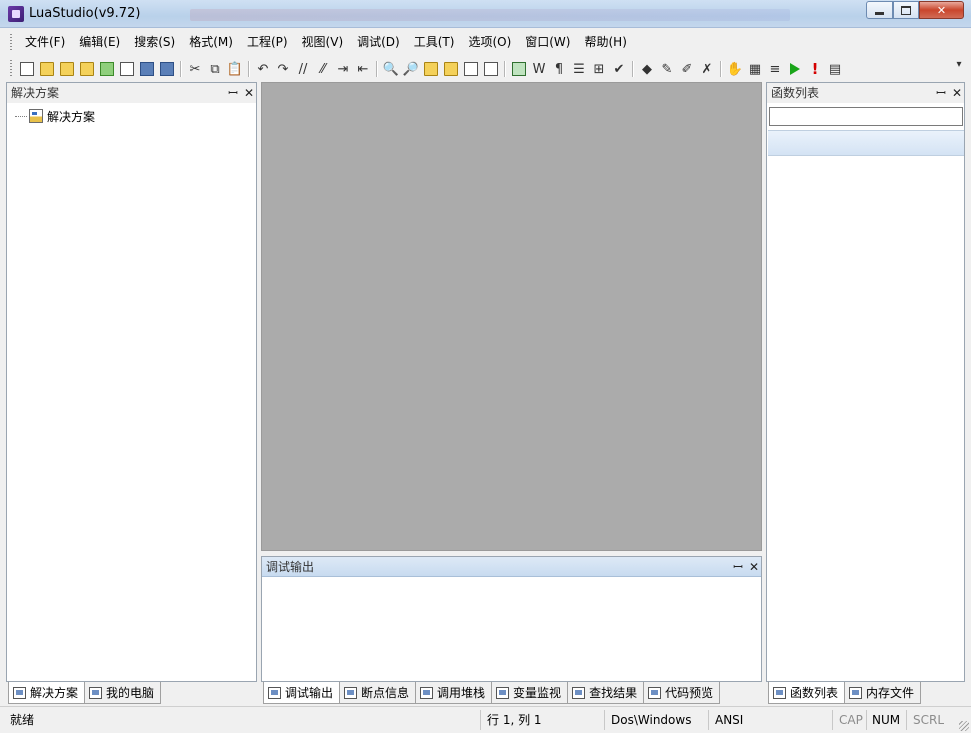 Image resolution: width=971 pixels, height=733 pixels. What do you see at coordinates (655, 692) in the screenshot?
I see `code-preview-icon` at bounding box center [655, 692].